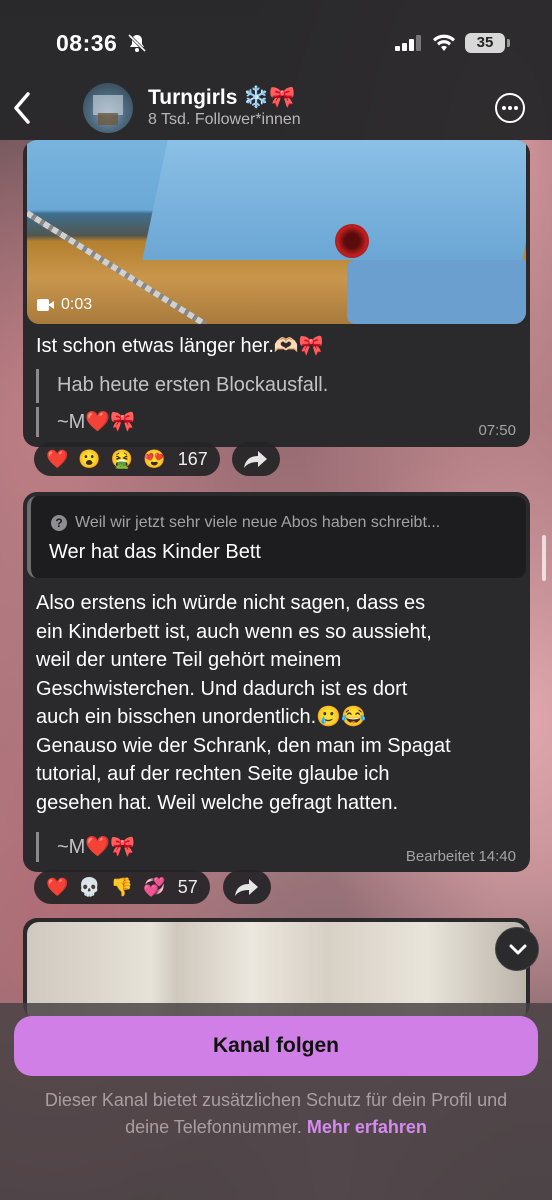  I want to click on reaction-bar: ❤️ 😮 🤮 😍 167, so click(127, 459).